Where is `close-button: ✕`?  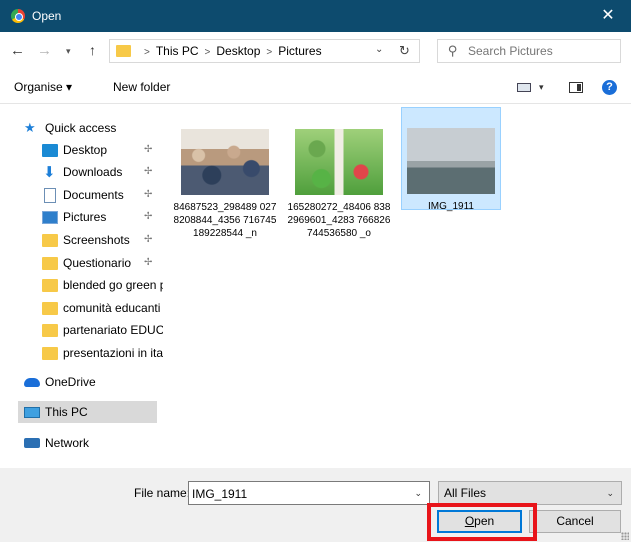
close-button: ✕ is located at coordinates (608, 16).